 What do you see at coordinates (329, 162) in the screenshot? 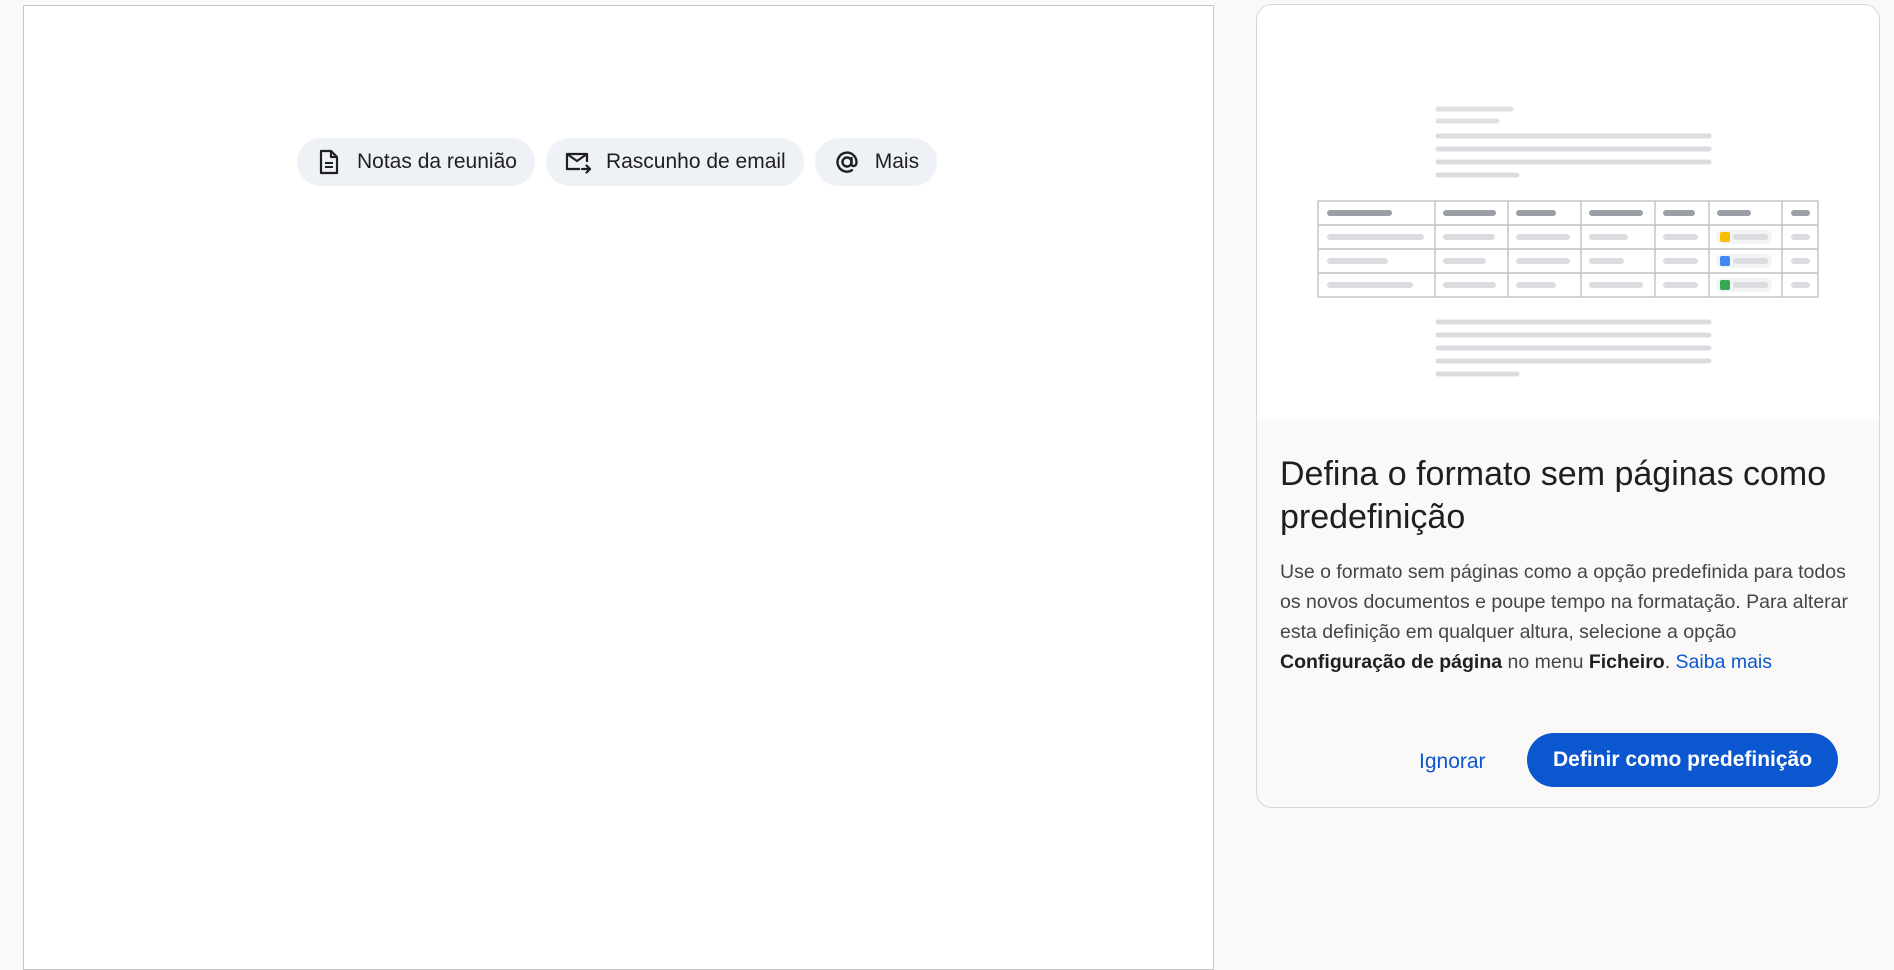
I see `document-icon` at bounding box center [329, 162].